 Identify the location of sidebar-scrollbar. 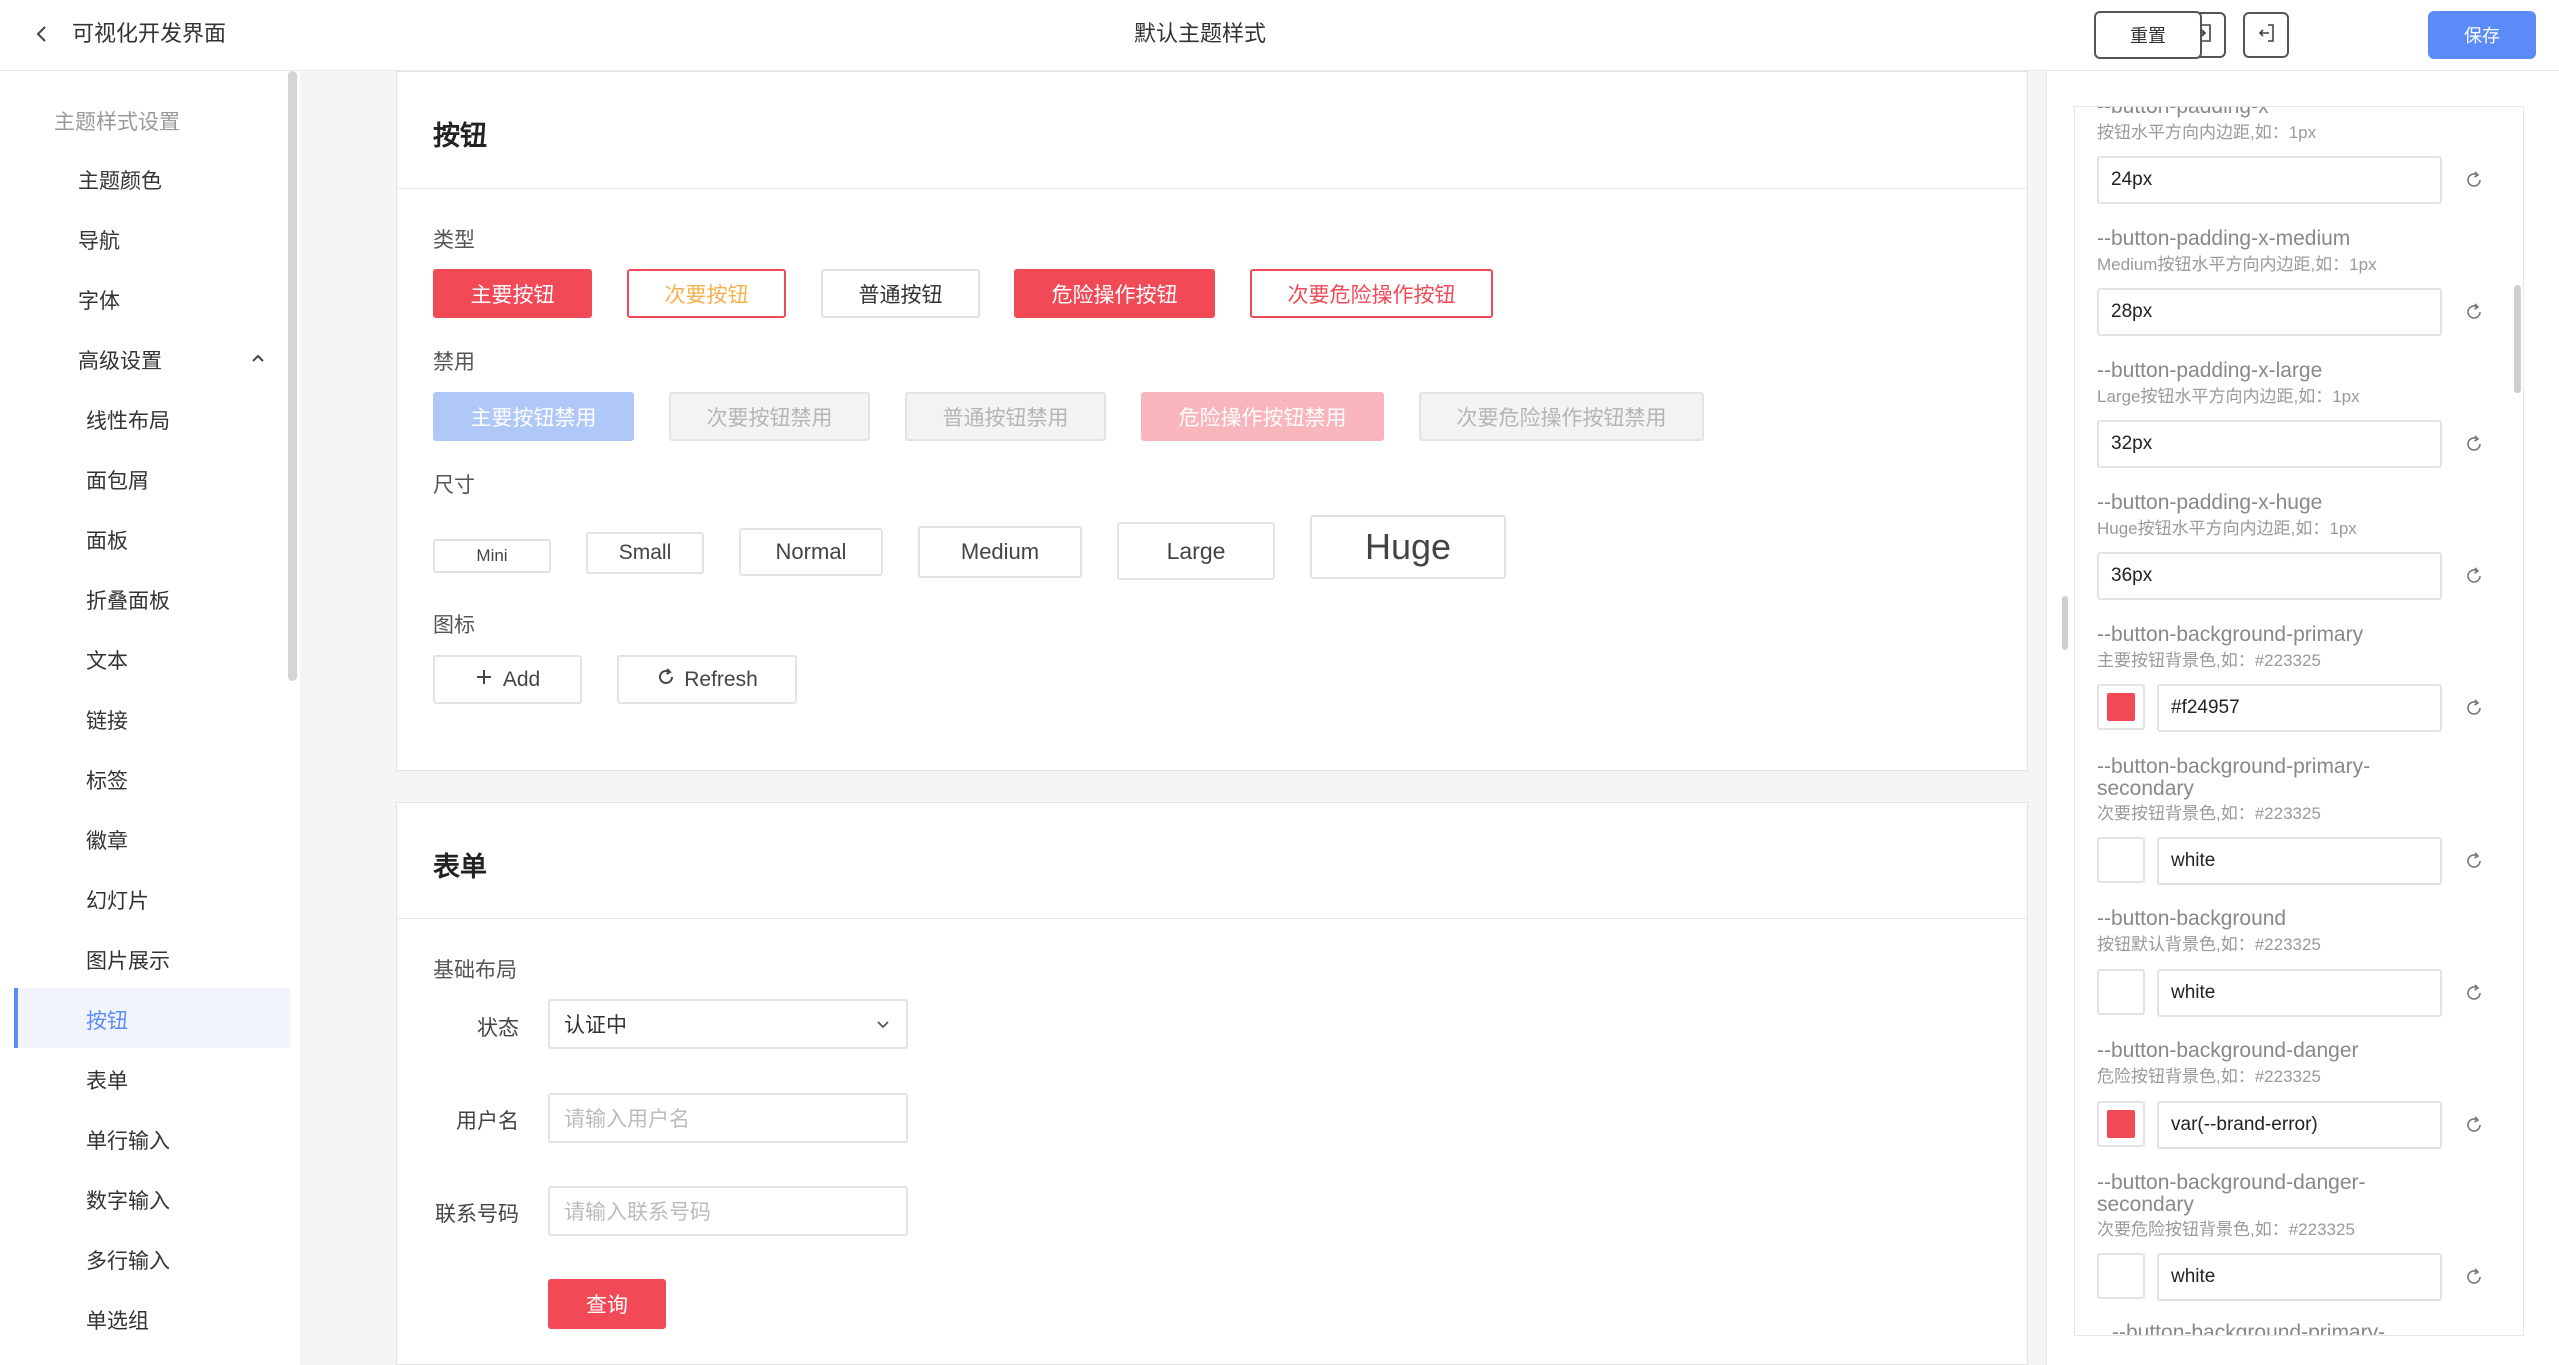
(292, 376).